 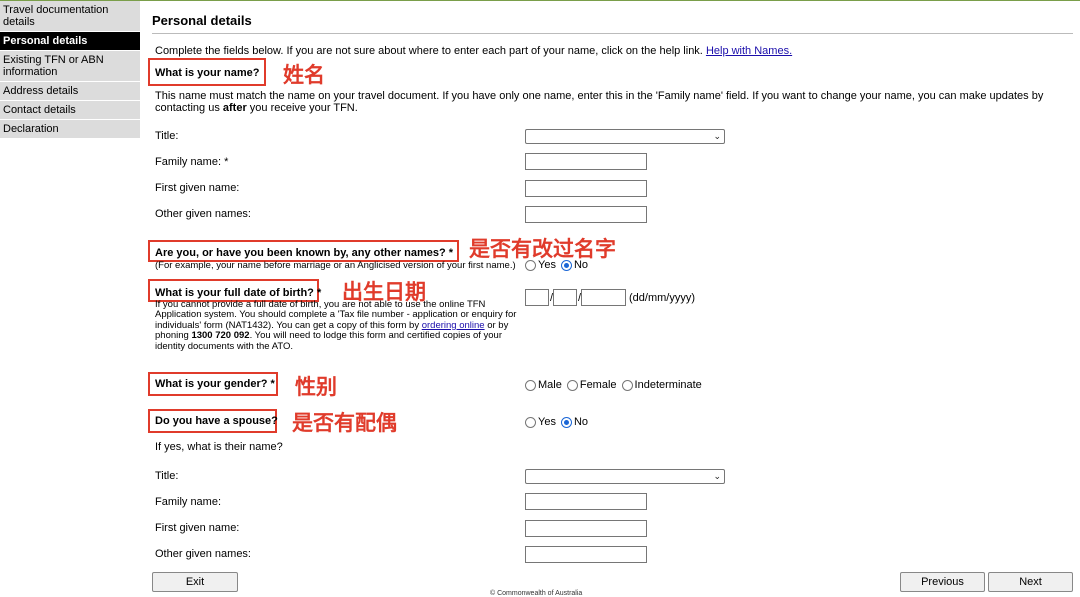 I want to click on help-with-names-link: Help with Names., so click(x=749, y=51).